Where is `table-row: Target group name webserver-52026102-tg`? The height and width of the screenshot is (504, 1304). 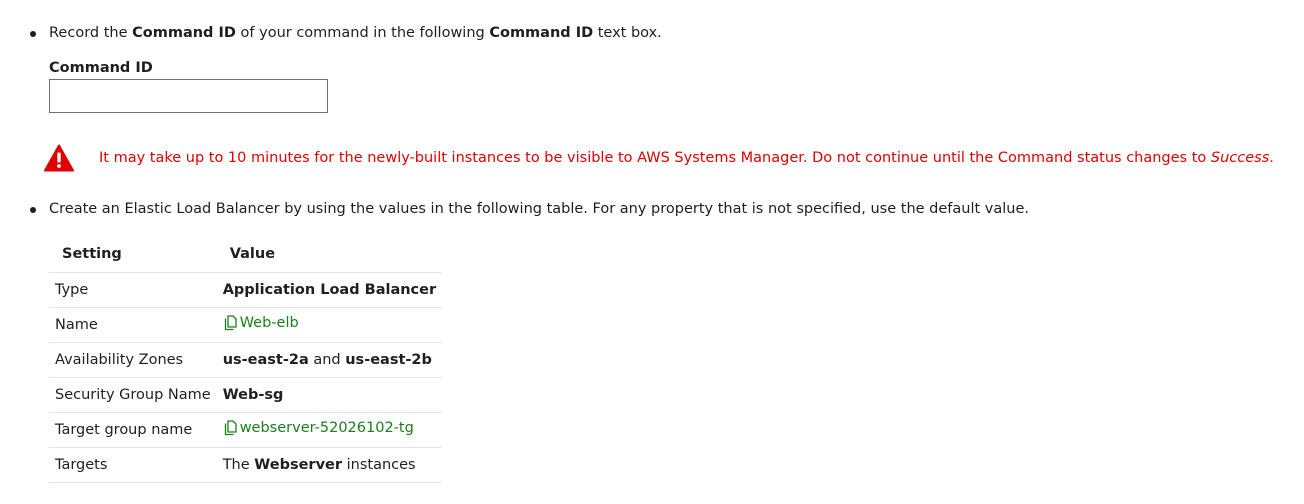 table-row: Target group name webserver-52026102-tg is located at coordinates (246, 430).